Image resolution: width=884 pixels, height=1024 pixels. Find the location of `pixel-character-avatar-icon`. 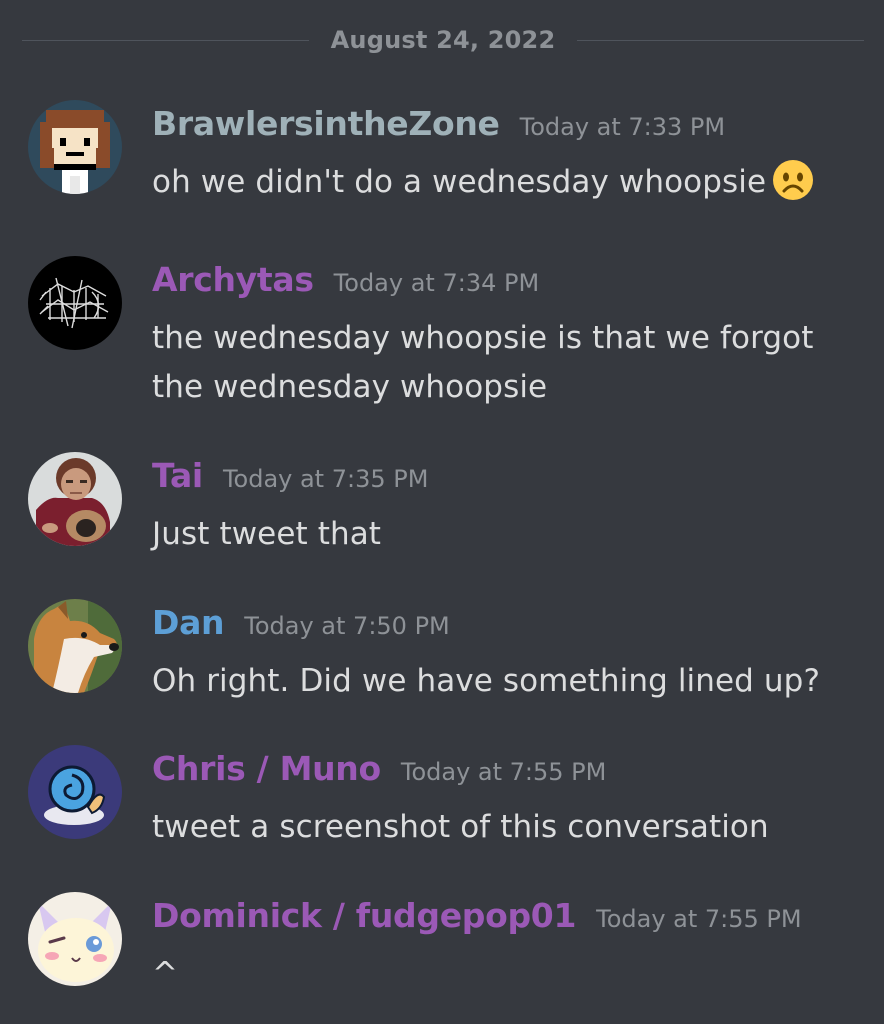

pixel-character-avatar-icon is located at coordinates (75, 147).